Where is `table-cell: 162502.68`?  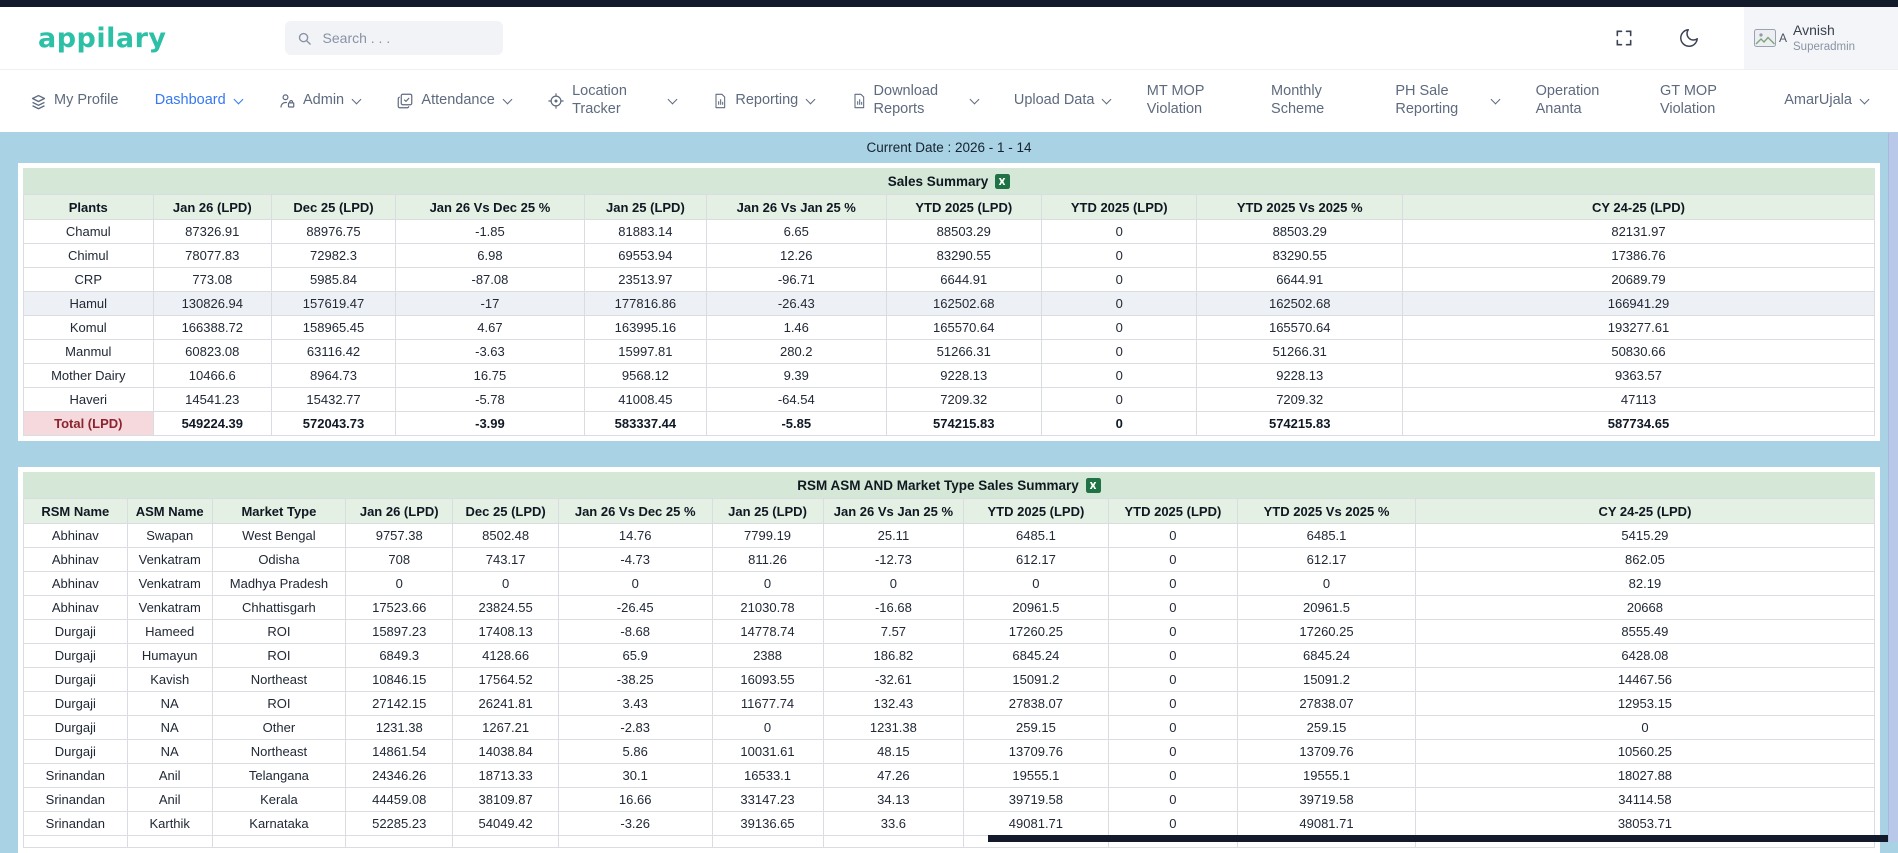 table-cell: 162502.68 is located at coordinates (964, 303).